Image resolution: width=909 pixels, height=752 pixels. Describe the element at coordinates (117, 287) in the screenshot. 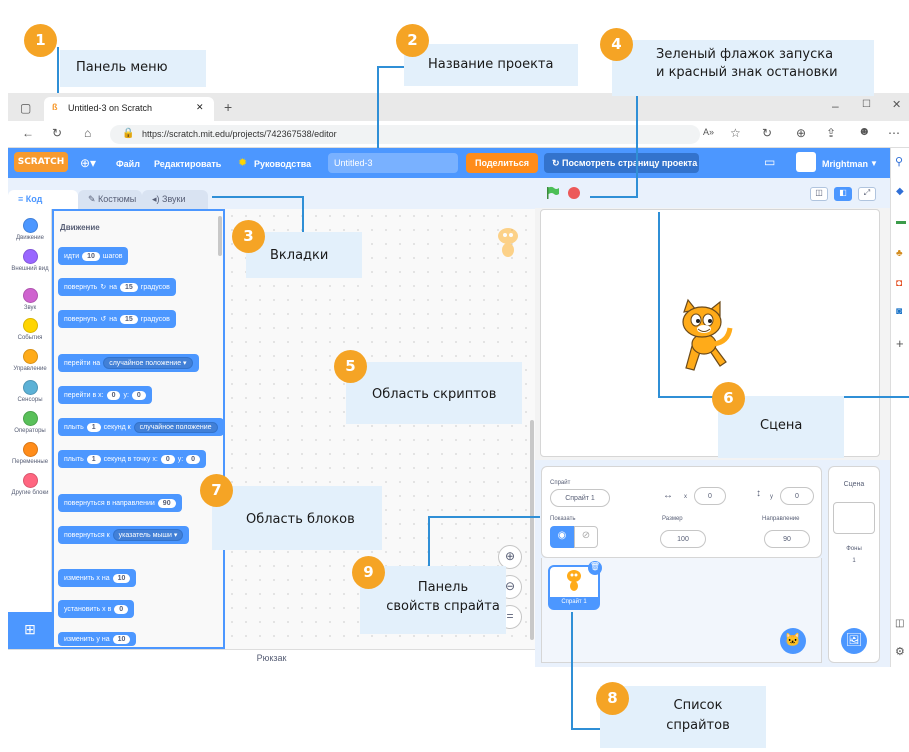

I see `block-turn-right: повернуть ↻ на 15 градусов` at that location.